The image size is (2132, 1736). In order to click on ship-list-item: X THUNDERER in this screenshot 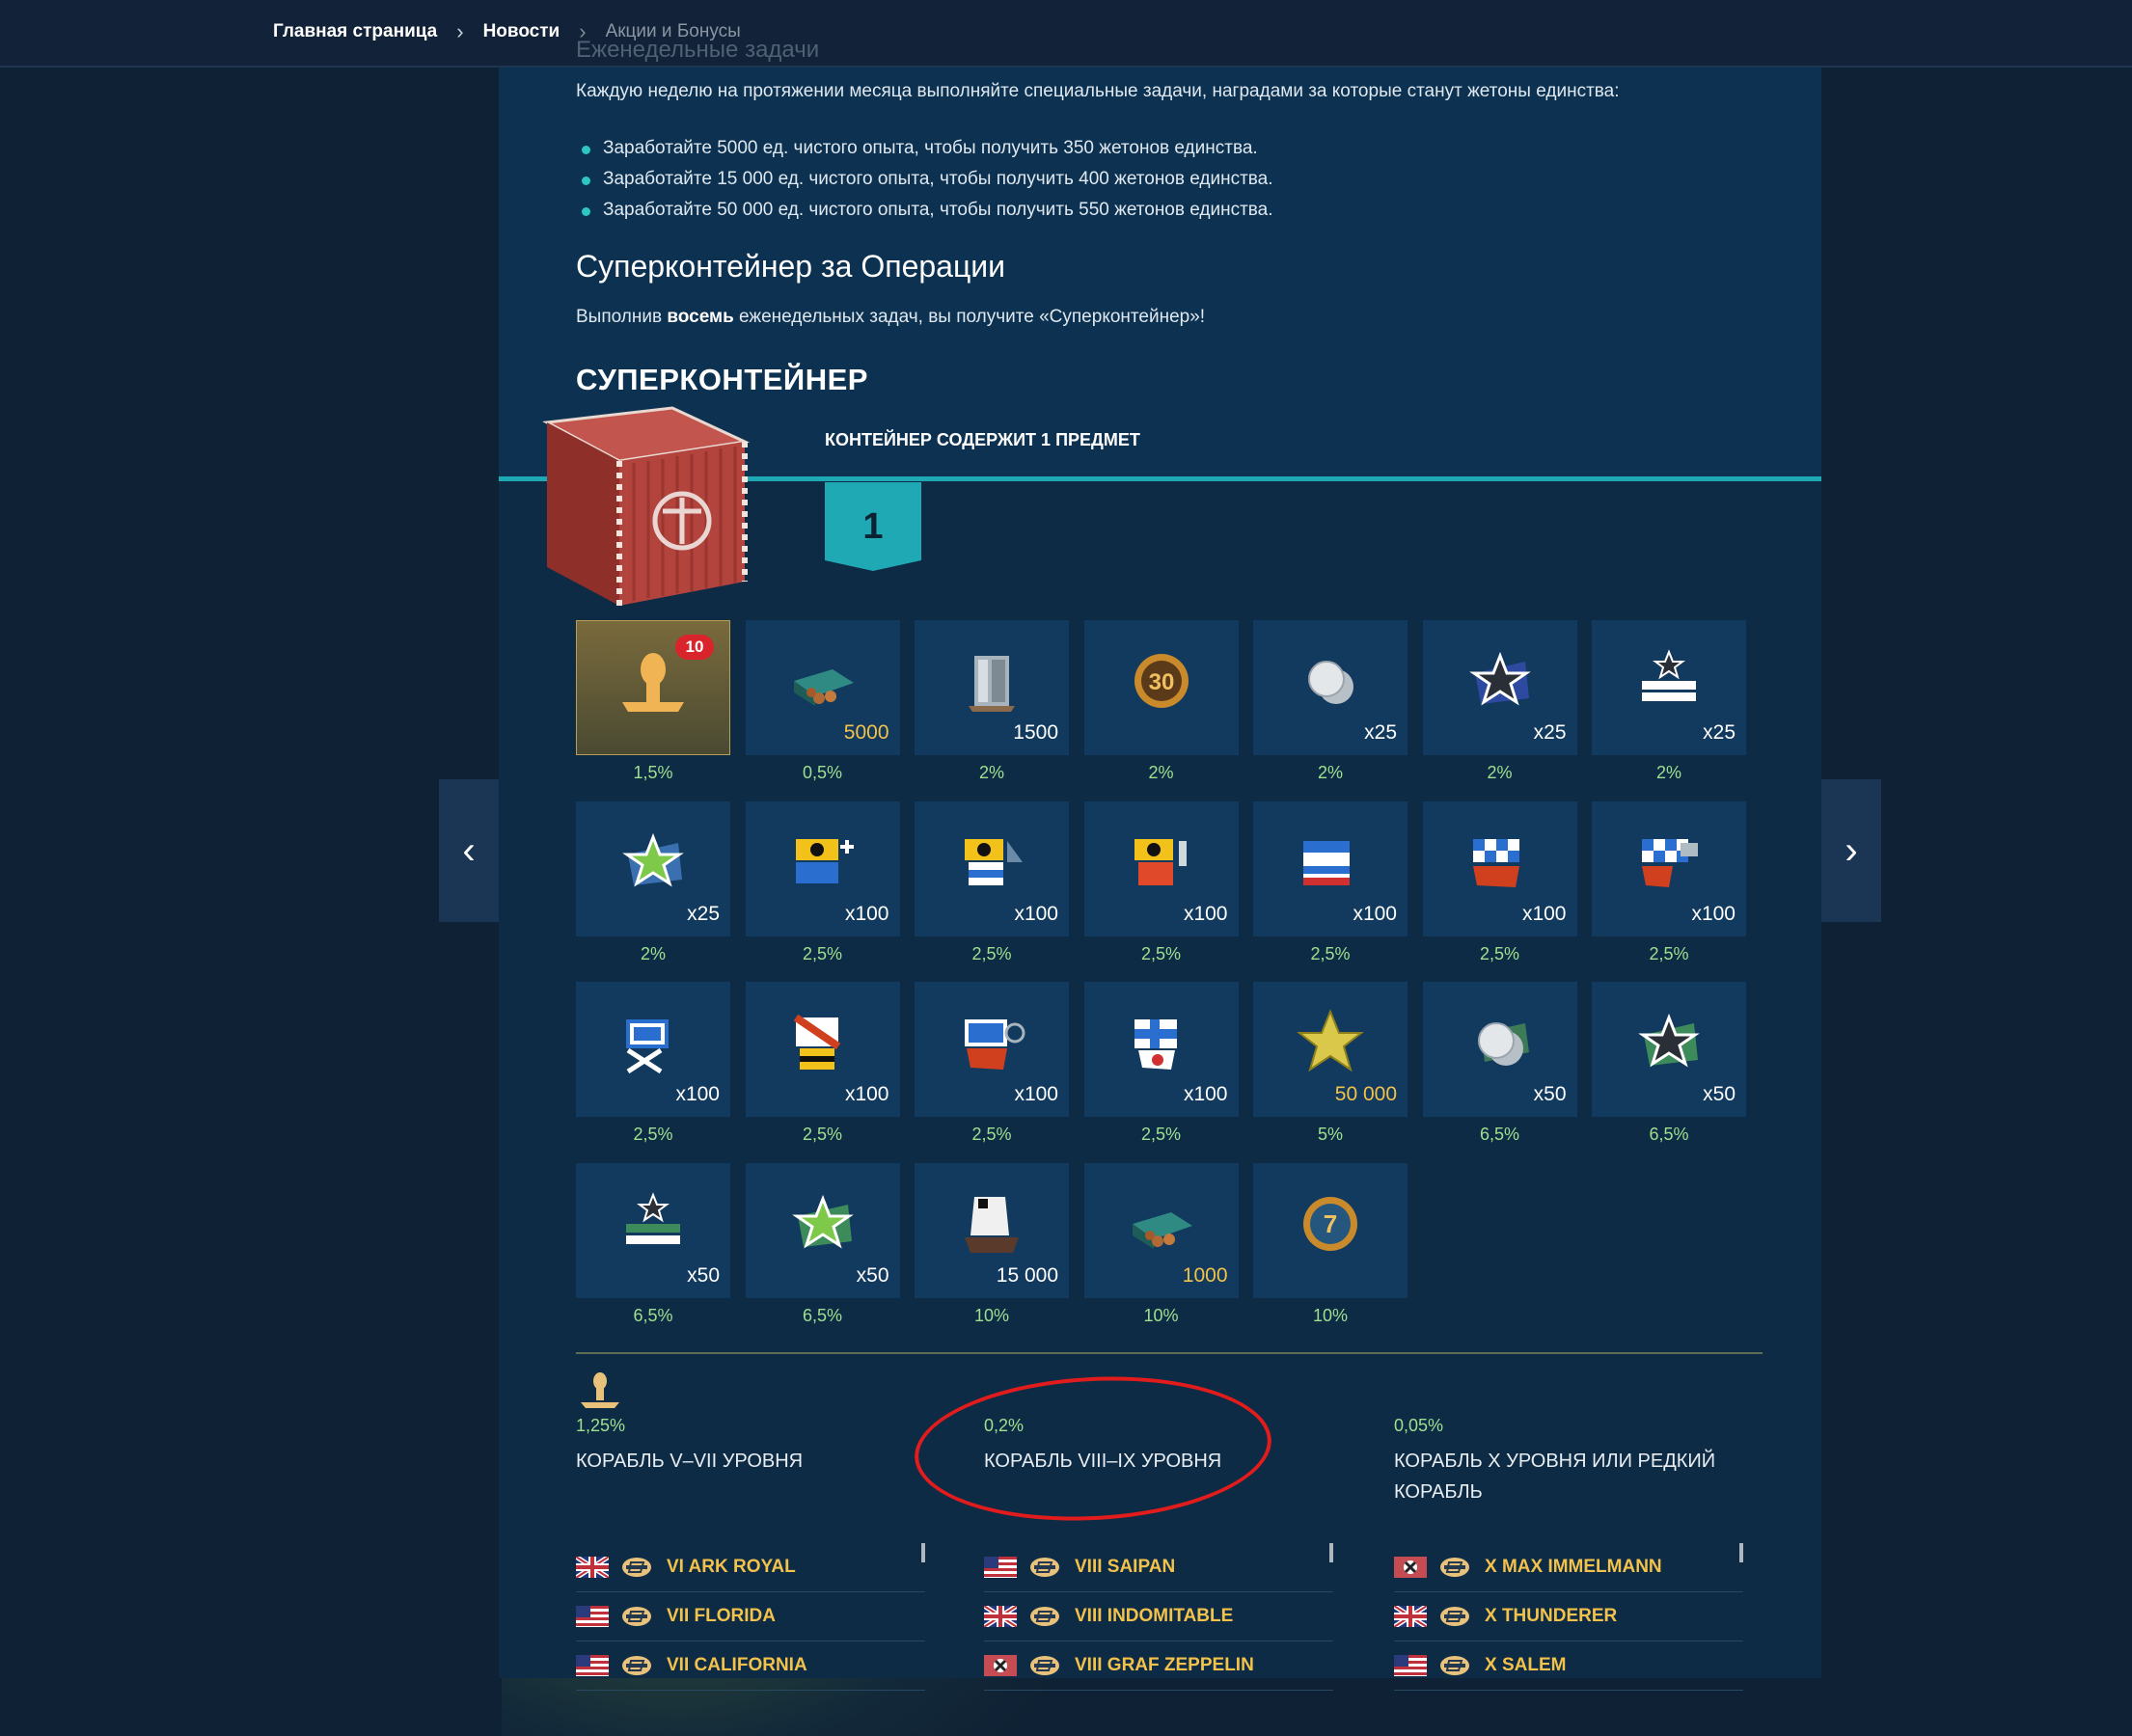, I will do `click(1569, 1616)`.